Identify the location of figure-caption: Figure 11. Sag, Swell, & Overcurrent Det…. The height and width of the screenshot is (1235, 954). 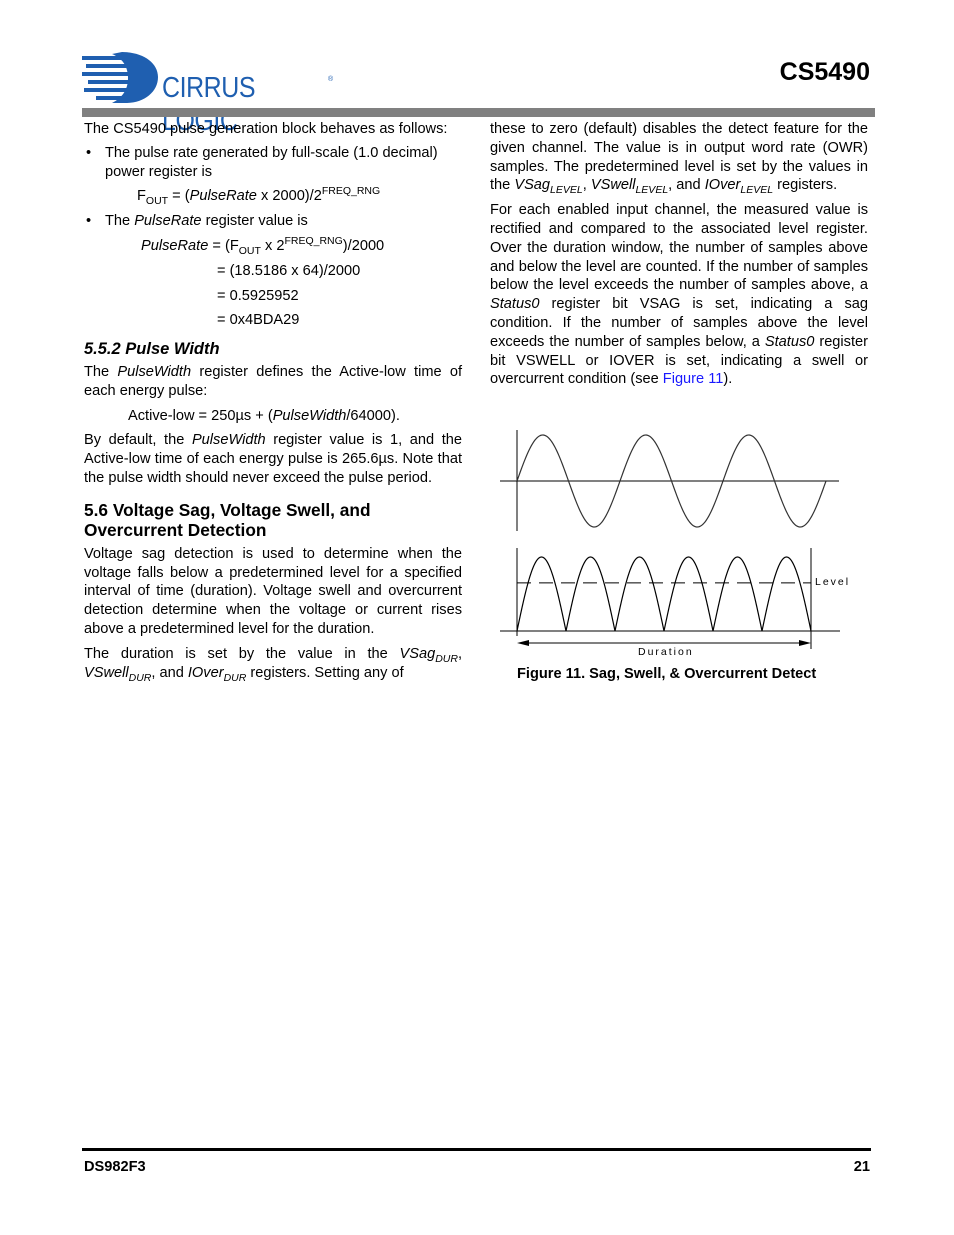
(667, 674).